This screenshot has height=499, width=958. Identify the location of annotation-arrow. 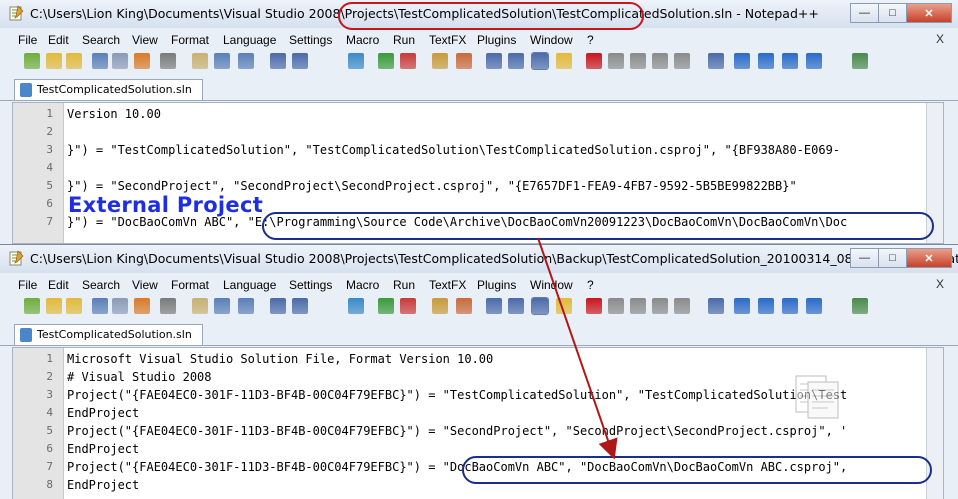
(577, 348).